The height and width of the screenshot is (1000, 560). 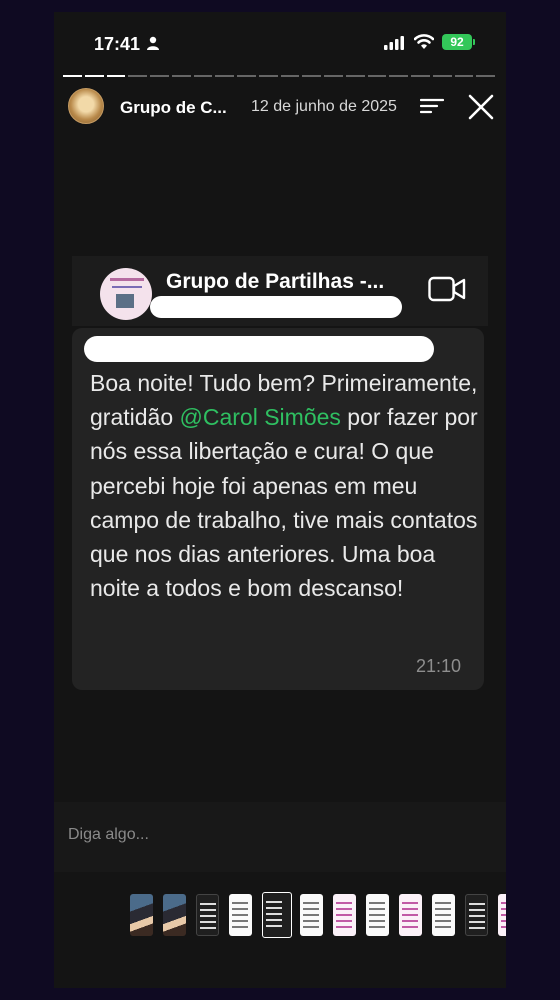 I want to click on menu-icon, so click(x=432, y=106).